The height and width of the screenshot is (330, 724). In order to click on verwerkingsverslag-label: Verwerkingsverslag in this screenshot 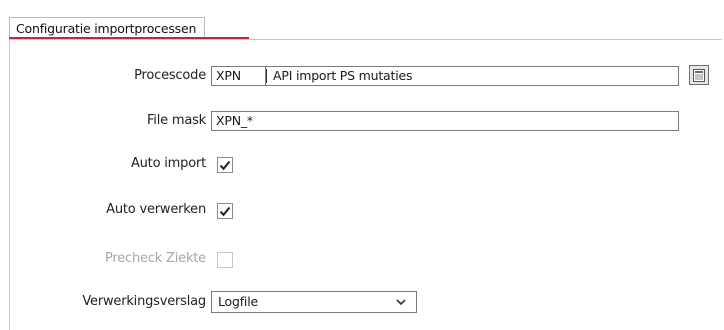, I will do `click(144, 301)`.